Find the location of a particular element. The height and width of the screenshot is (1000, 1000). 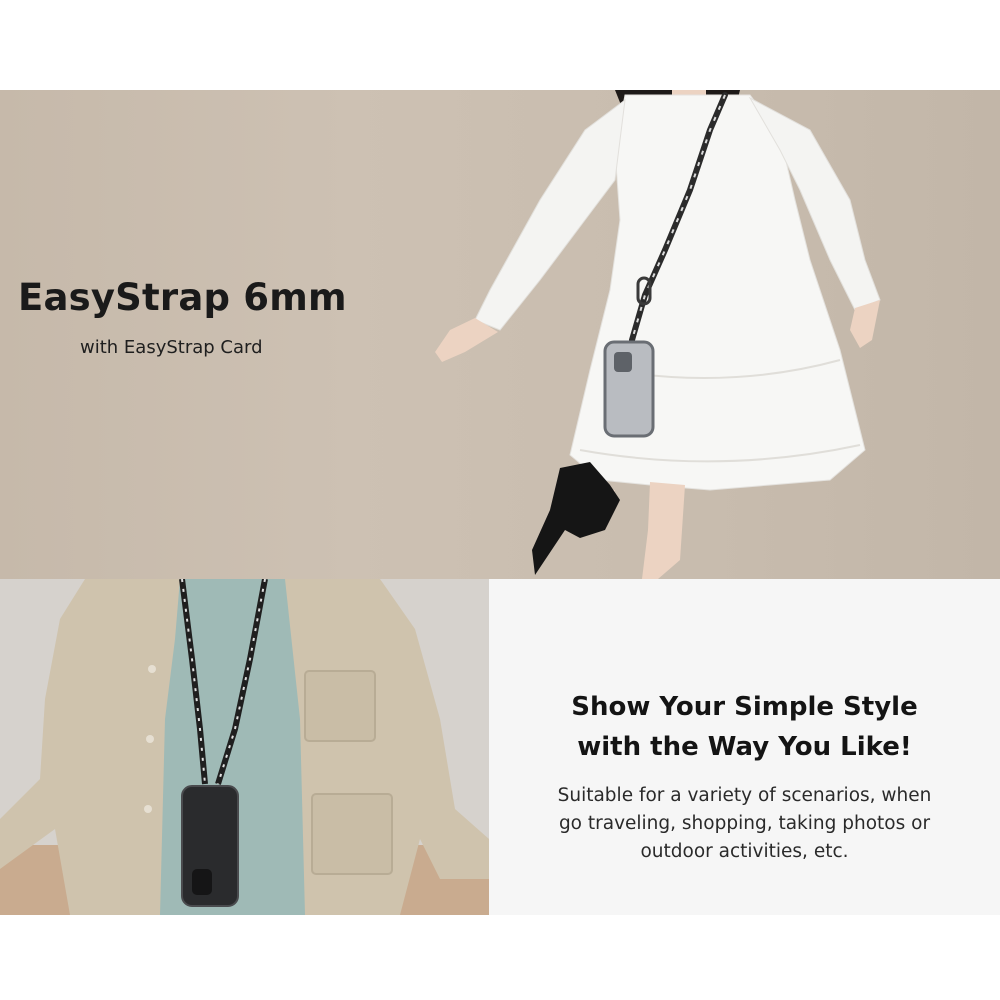

feature-heading-line-2: with the Way You Like! is located at coordinates (744, 747).